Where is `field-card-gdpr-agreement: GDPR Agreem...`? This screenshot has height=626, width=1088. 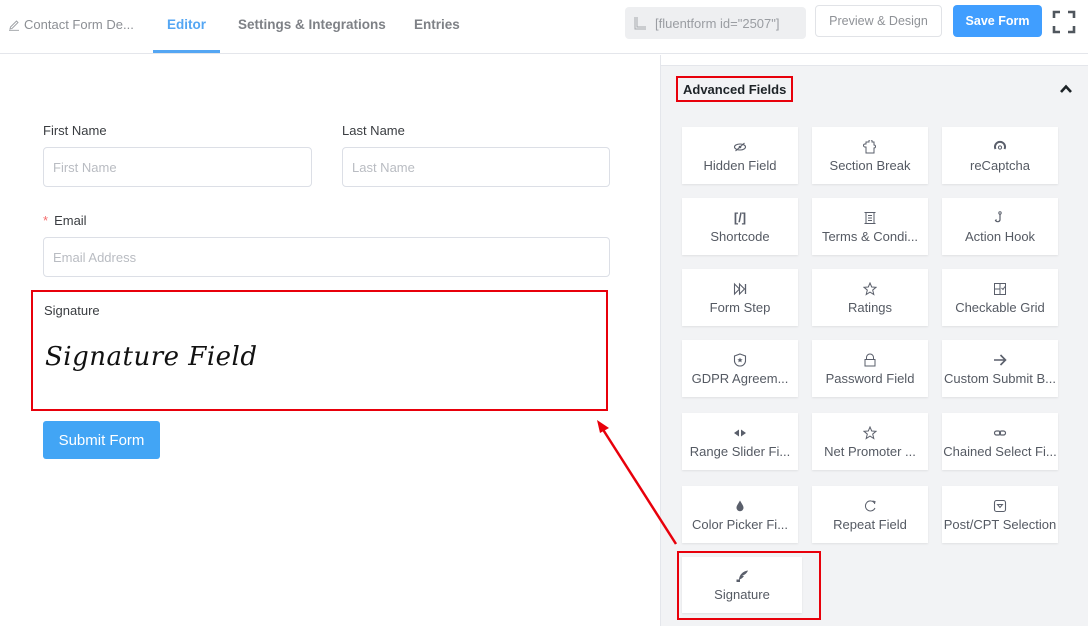
field-card-gdpr-agreement: GDPR Agreem... is located at coordinates (740, 368).